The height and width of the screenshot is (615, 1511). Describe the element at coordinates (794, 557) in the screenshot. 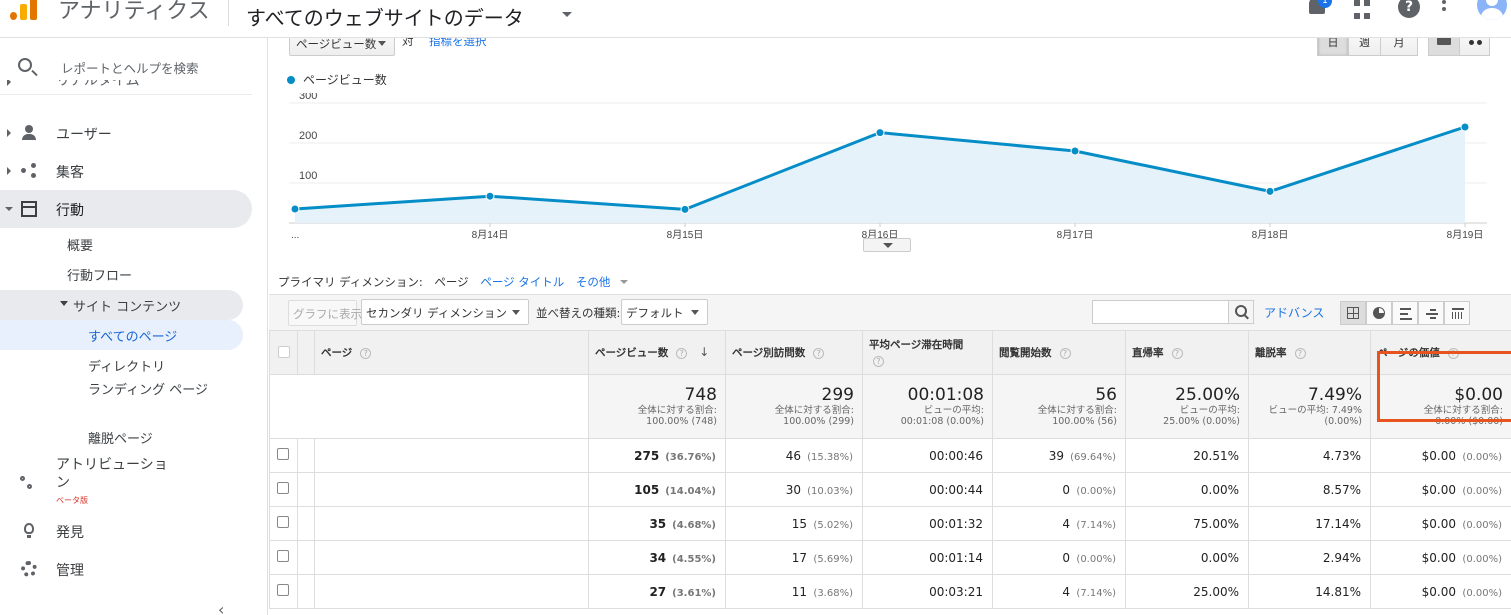

I see `unique-pageviews-cell: 17 (5.69%)` at that location.